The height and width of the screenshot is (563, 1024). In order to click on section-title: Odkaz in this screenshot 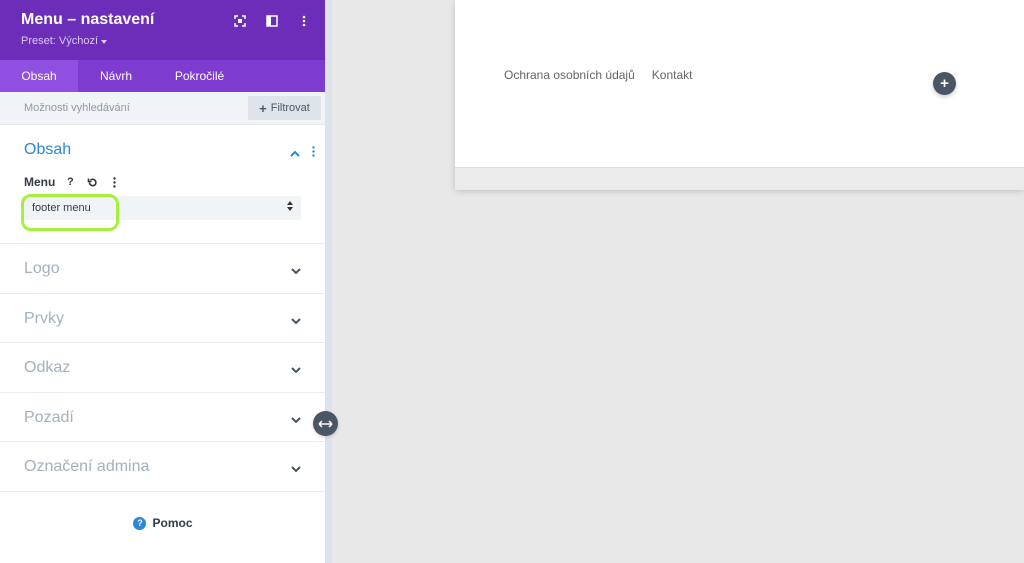, I will do `click(47, 368)`.